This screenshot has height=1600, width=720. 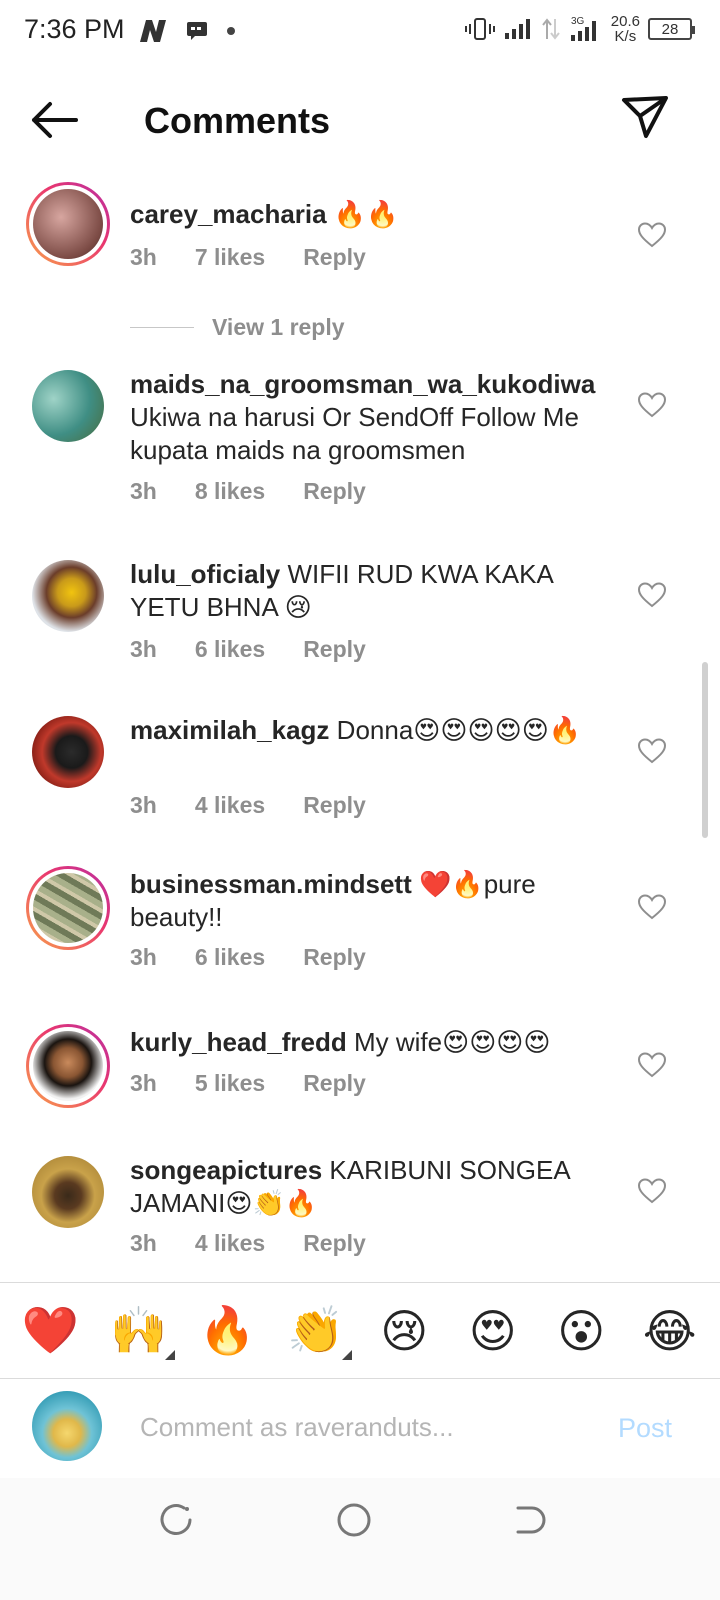 I want to click on view-replies-button: View 1 reply, so click(x=237, y=327).